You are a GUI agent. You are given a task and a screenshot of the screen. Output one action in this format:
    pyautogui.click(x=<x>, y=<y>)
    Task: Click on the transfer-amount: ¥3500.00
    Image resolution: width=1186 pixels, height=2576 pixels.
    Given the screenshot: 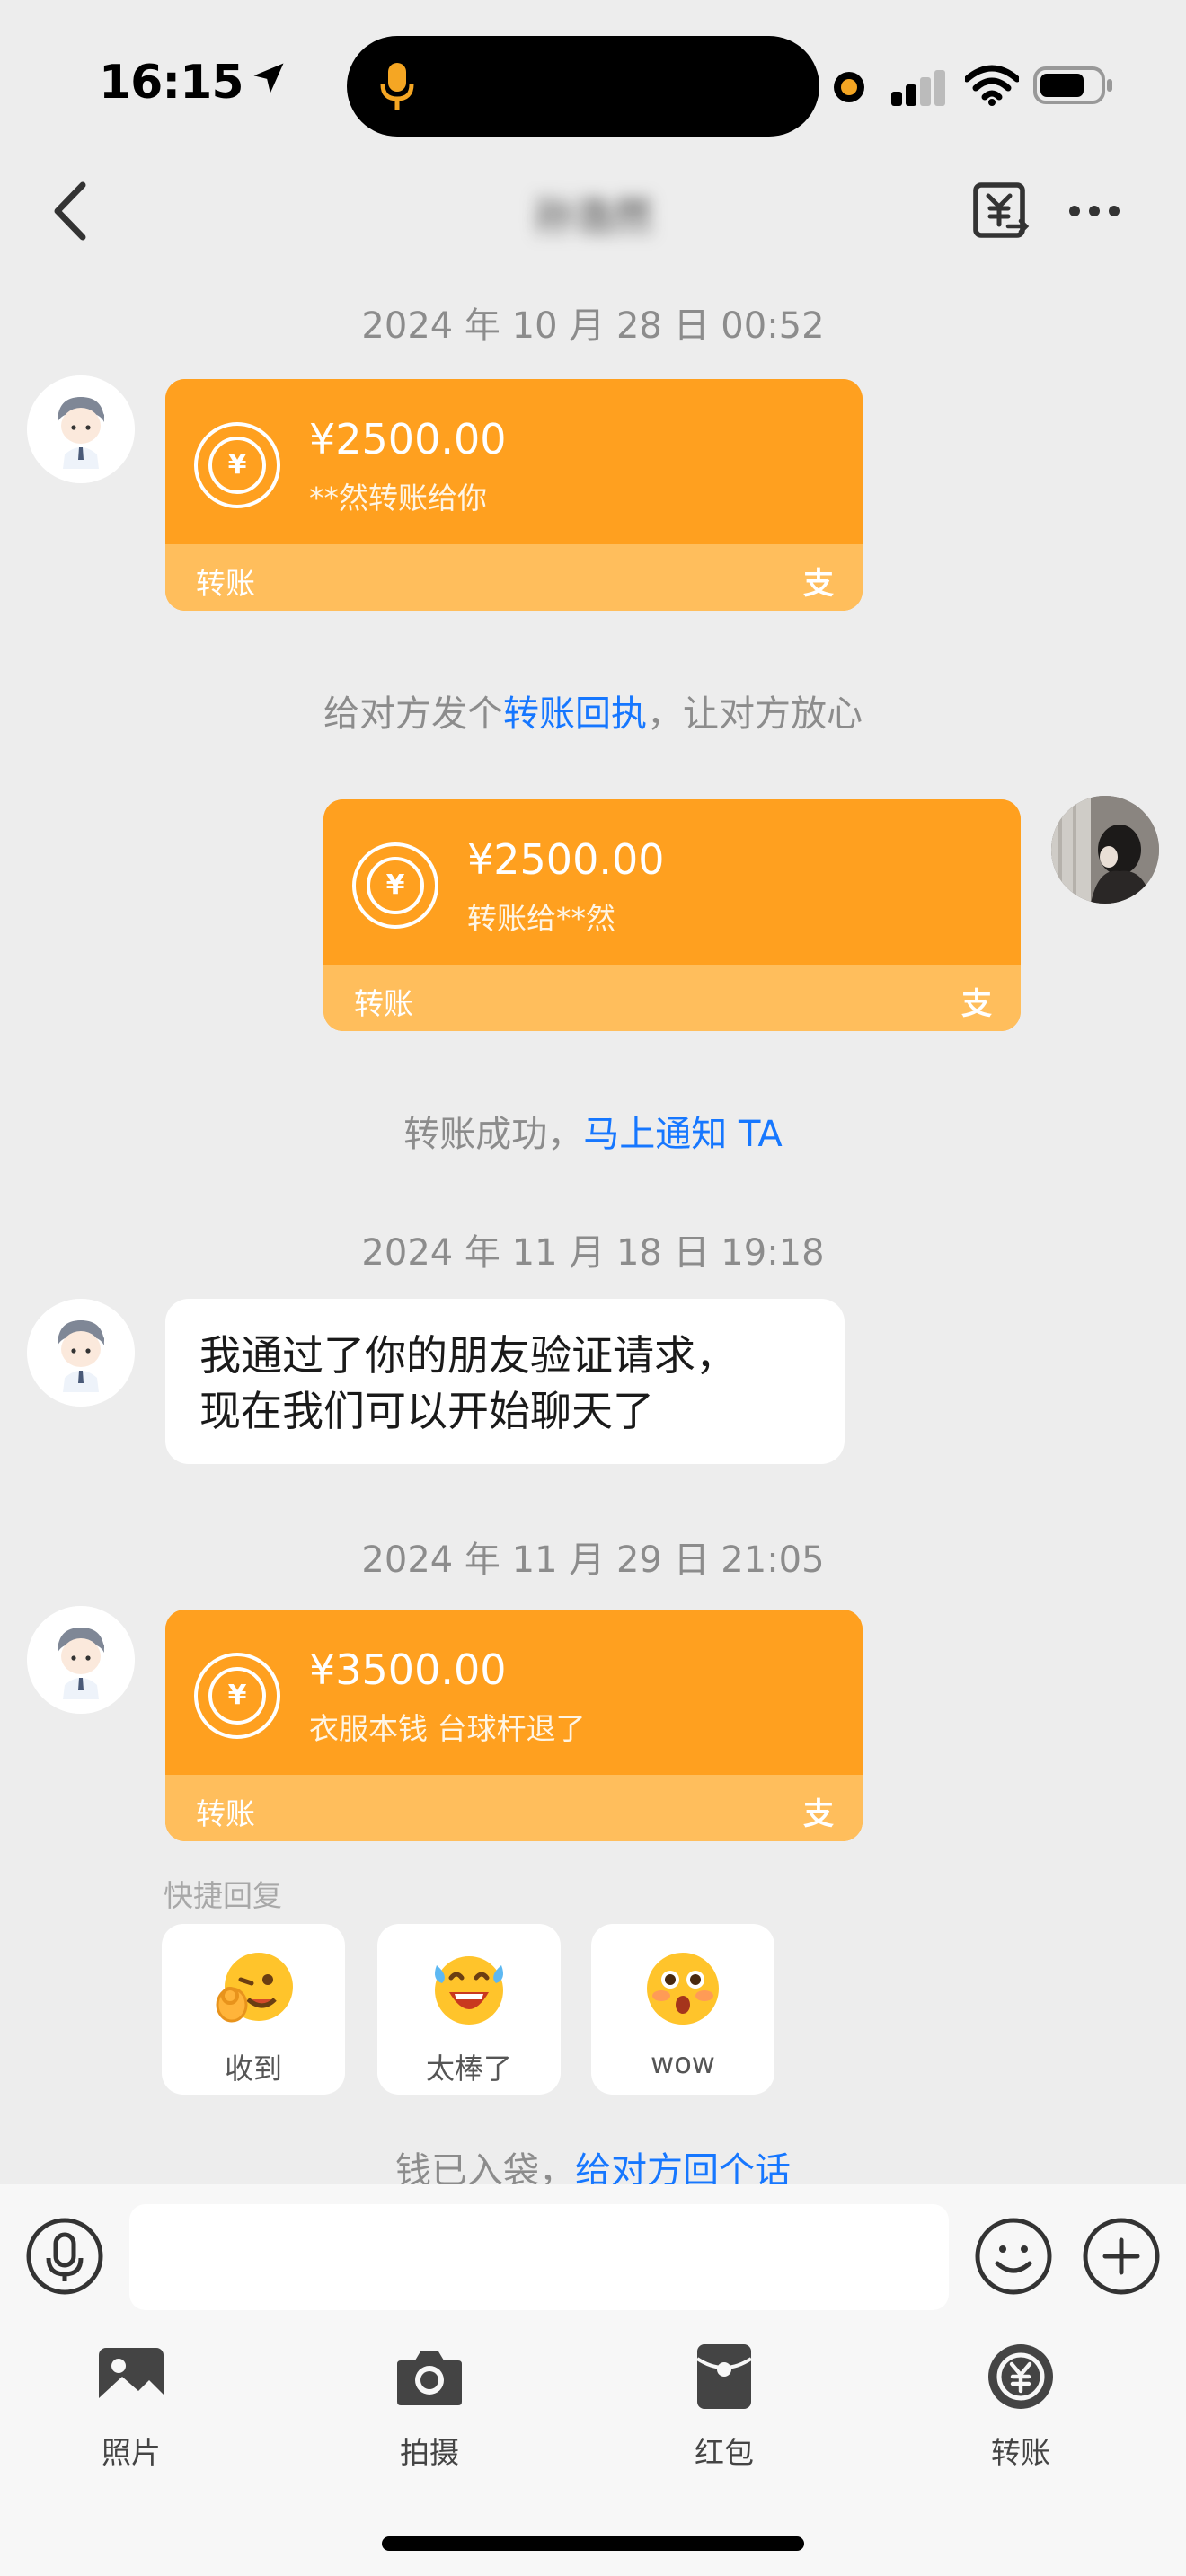 What is the action you would take?
    pyautogui.click(x=408, y=1669)
    